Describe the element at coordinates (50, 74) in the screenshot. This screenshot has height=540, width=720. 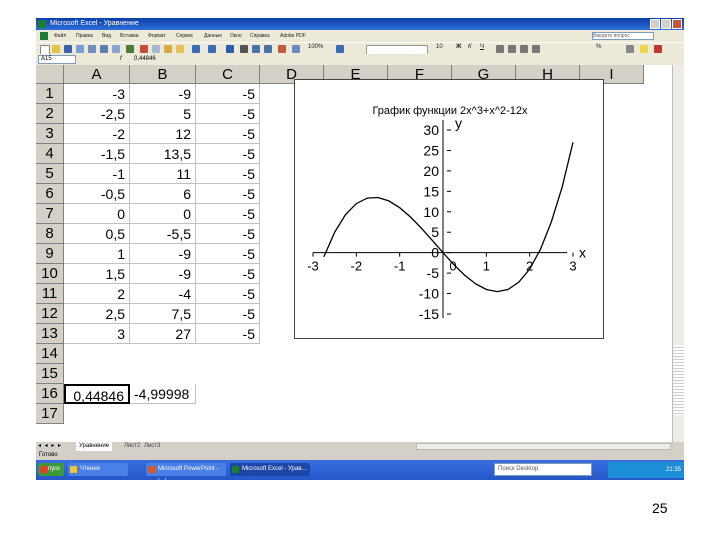
I see `select-all-corner` at that location.